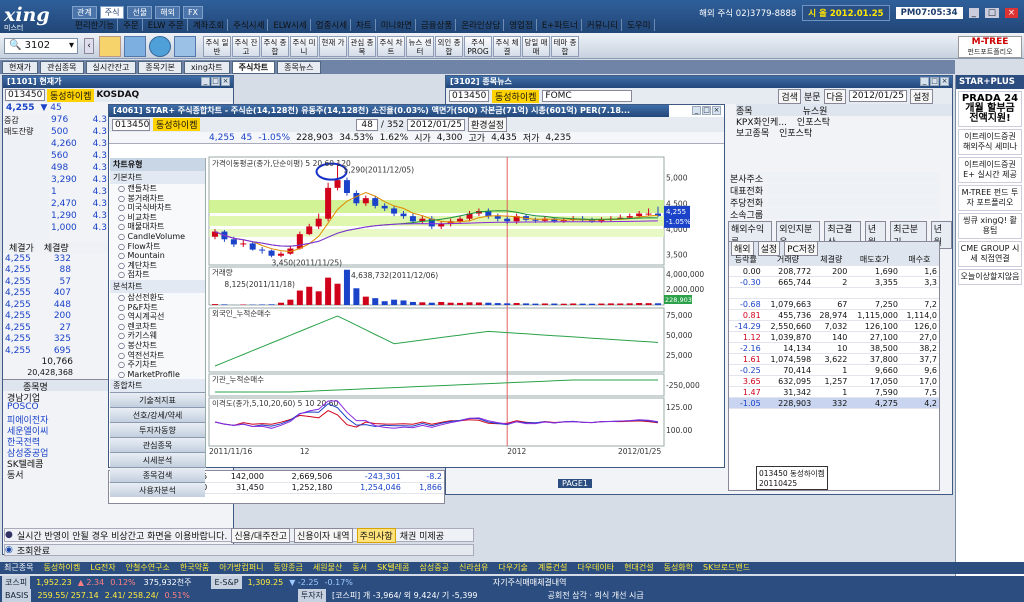 Image resolution: width=1024 pixels, height=602 pixels. Describe the element at coordinates (521, 25) in the screenshot. I see `menu-item: 영업점` at that location.